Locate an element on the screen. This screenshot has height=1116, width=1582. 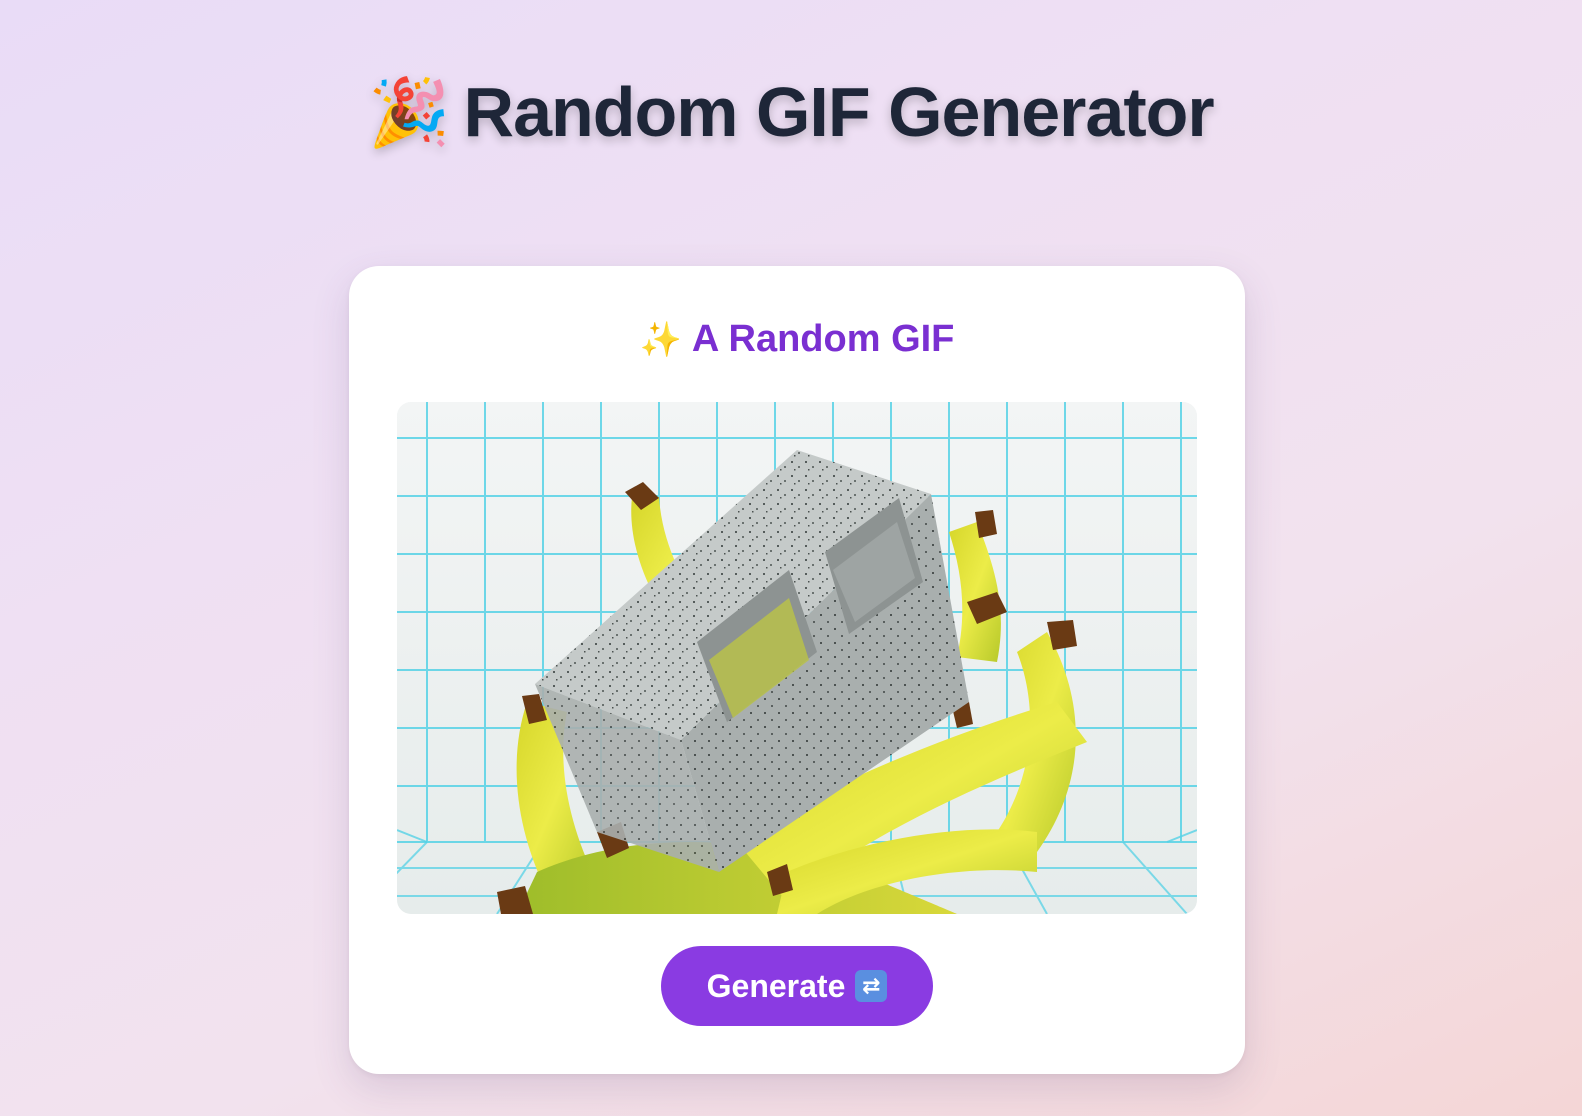
repeat-icon: ⇄ is located at coordinates (871, 986).